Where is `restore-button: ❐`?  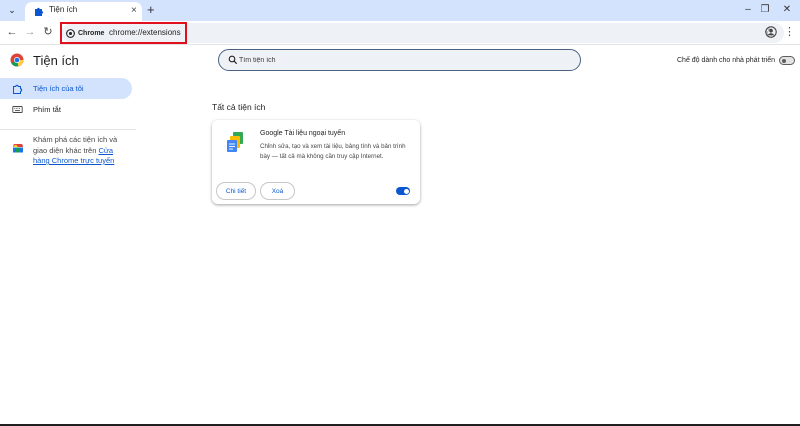 restore-button: ❐ is located at coordinates (765, 10).